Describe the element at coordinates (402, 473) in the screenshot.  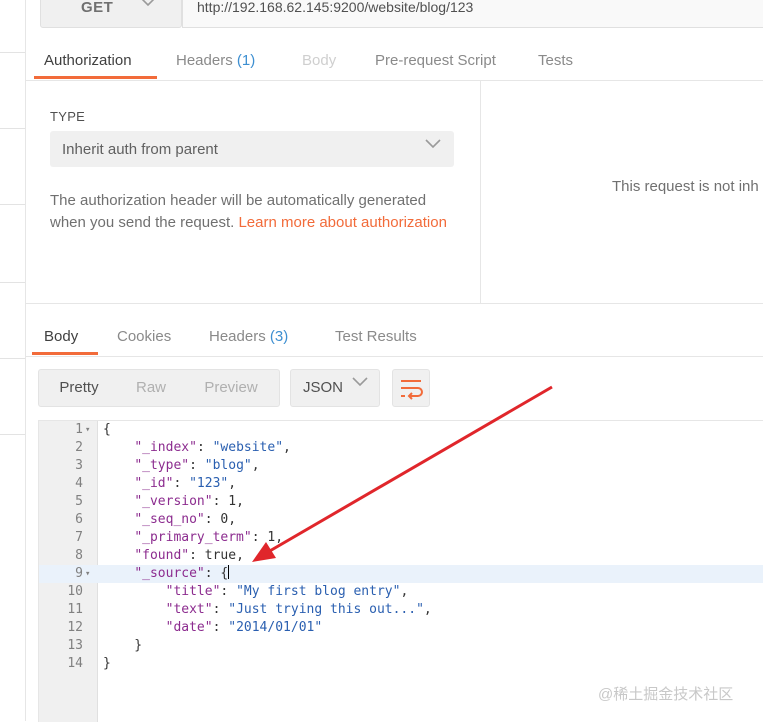
I see `red-arrow-annotation` at that location.